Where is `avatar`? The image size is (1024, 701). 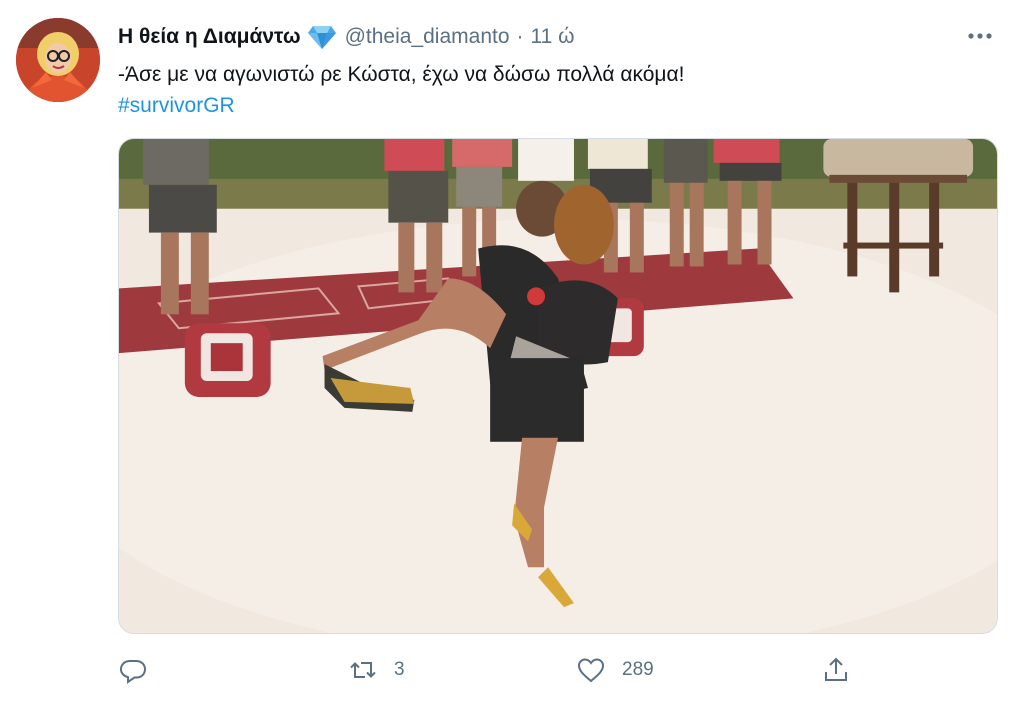 avatar is located at coordinates (58, 60).